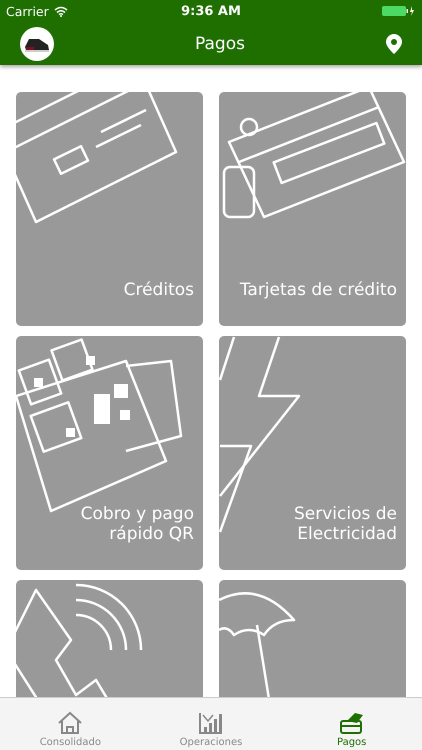  What do you see at coordinates (312, 453) in the screenshot?
I see `payment-tile: Servicios de Electricidad` at bounding box center [312, 453].